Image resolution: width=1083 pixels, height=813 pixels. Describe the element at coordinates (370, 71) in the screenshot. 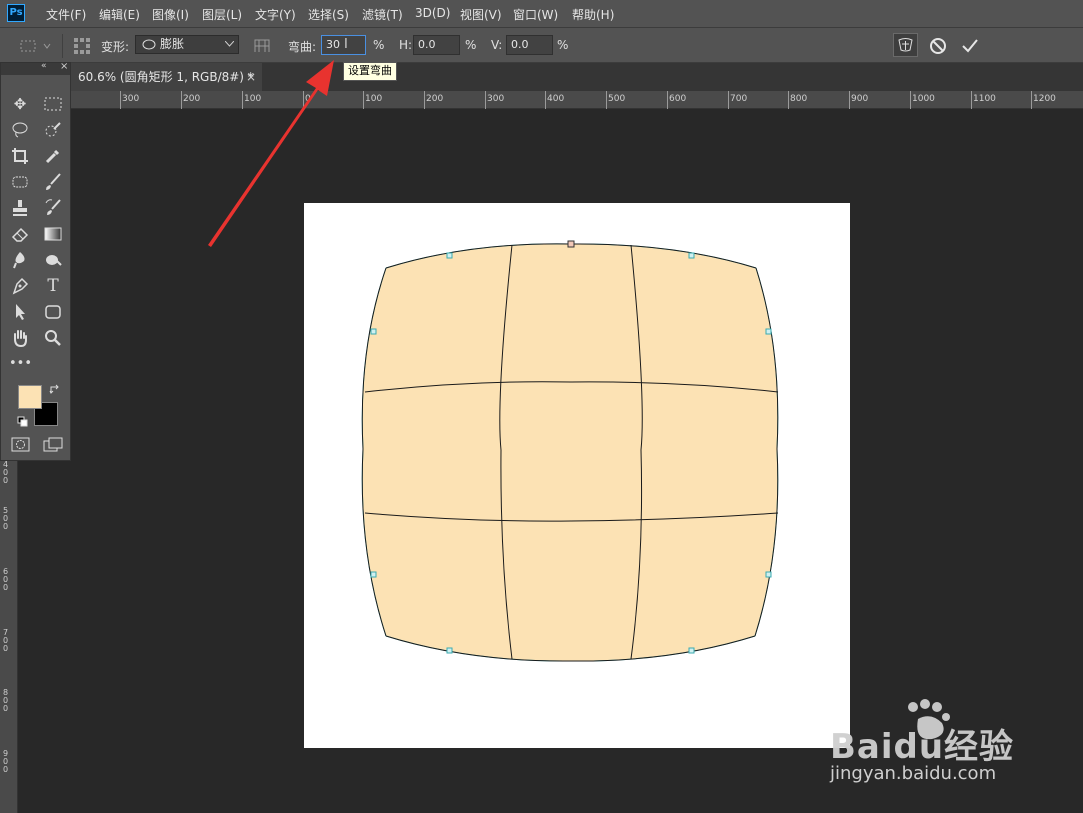

I see `bend-tooltip: 设置弯曲` at that location.